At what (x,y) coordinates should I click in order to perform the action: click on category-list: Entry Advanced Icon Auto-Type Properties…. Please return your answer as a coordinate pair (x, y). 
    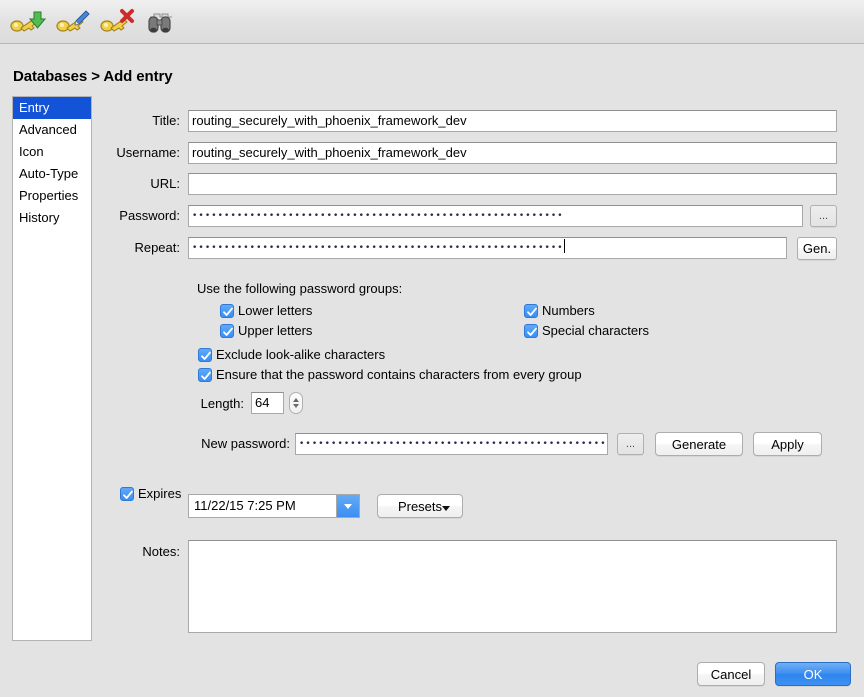
    Looking at the image, I should click on (52, 368).